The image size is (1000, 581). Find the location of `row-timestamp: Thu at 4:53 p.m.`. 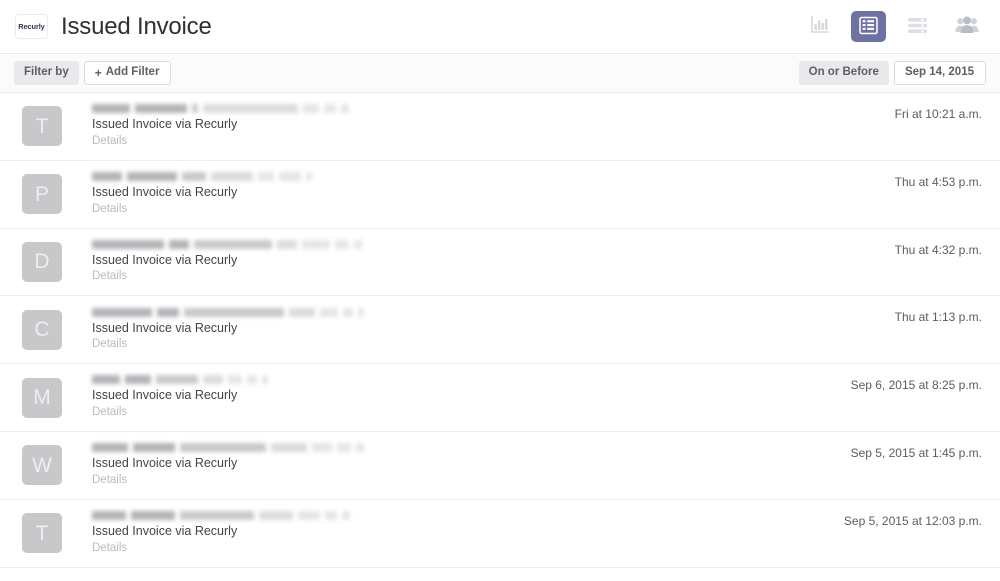

row-timestamp: Thu at 4:53 p.m. is located at coordinates (938, 181).